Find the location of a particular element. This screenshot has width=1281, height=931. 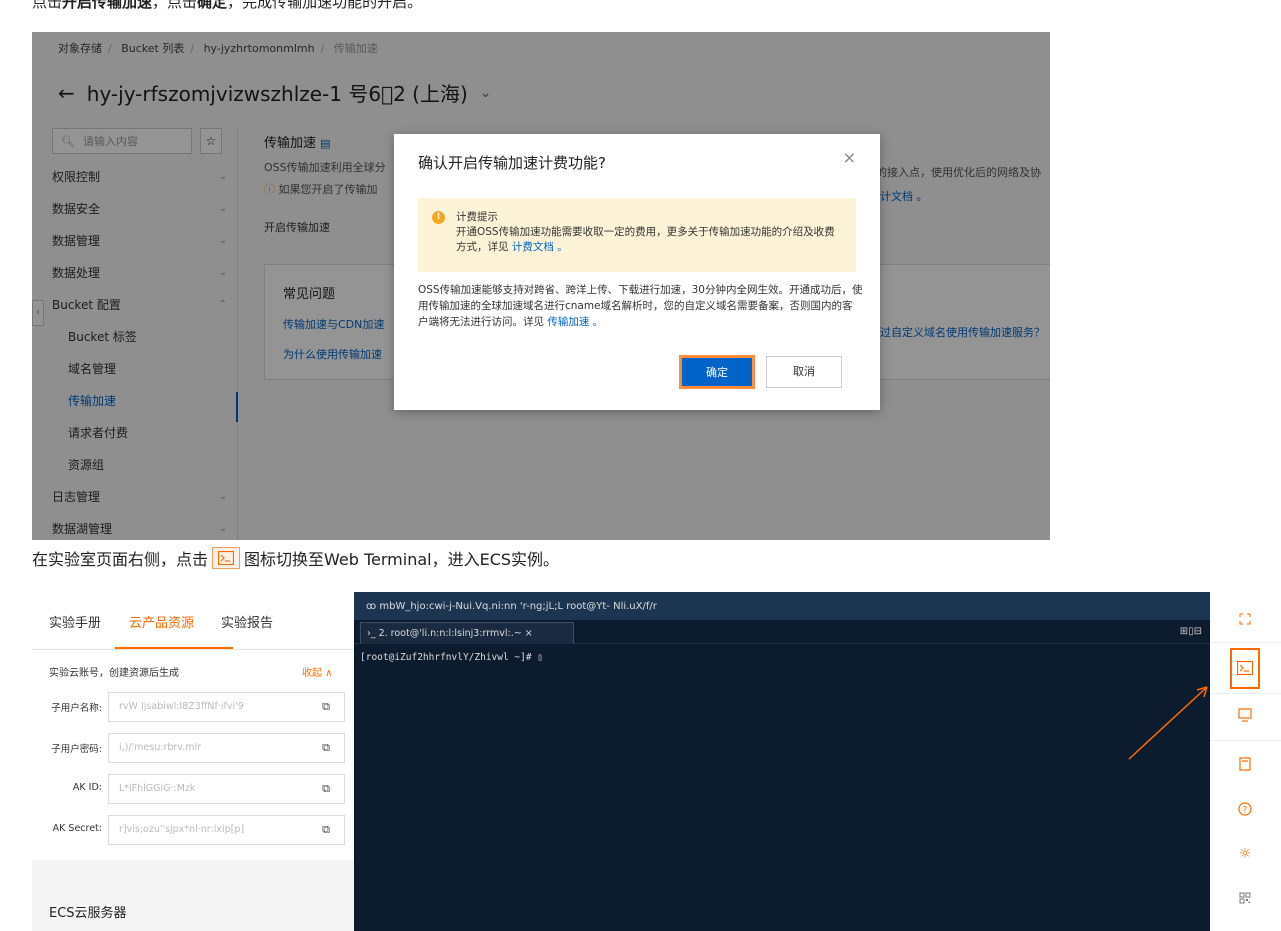

instruction-step-1: 点击开启传输加速，点击确定，完成传输加速功能的开启。 is located at coordinates (227, 6).